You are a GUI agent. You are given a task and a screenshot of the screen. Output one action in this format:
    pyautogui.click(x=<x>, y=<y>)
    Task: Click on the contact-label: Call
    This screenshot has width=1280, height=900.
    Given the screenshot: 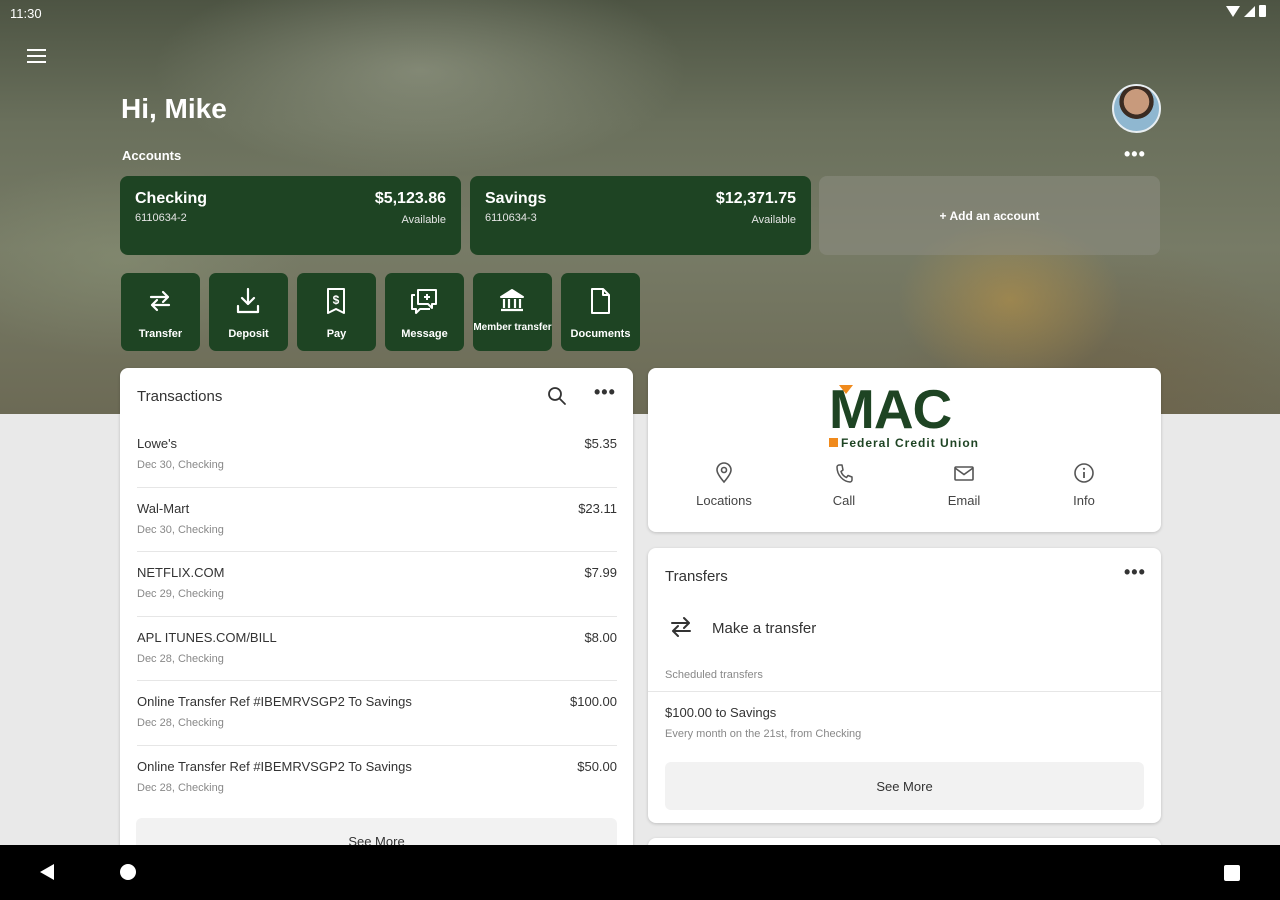 What is the action you would take?
    pyautogui.click(x=844, y=500)
    